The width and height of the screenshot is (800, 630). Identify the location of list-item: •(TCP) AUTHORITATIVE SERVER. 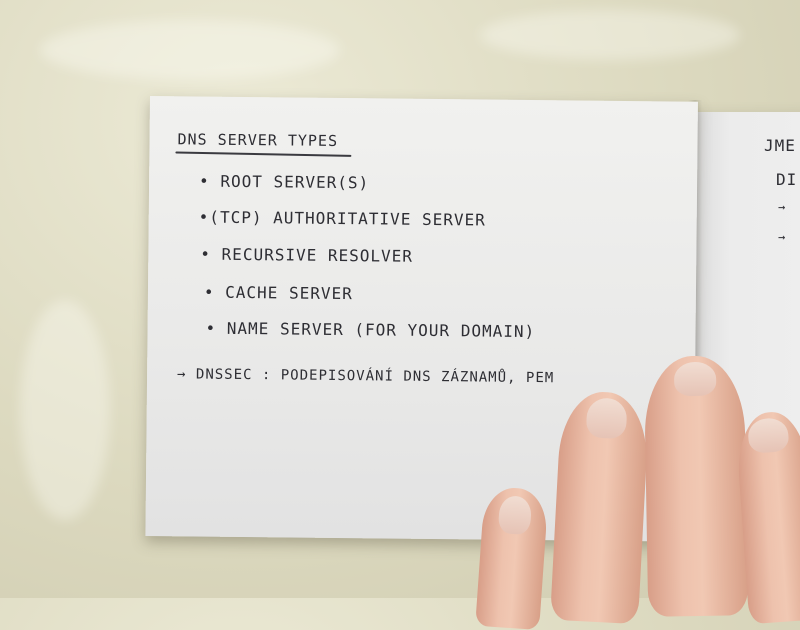
(342, 218).